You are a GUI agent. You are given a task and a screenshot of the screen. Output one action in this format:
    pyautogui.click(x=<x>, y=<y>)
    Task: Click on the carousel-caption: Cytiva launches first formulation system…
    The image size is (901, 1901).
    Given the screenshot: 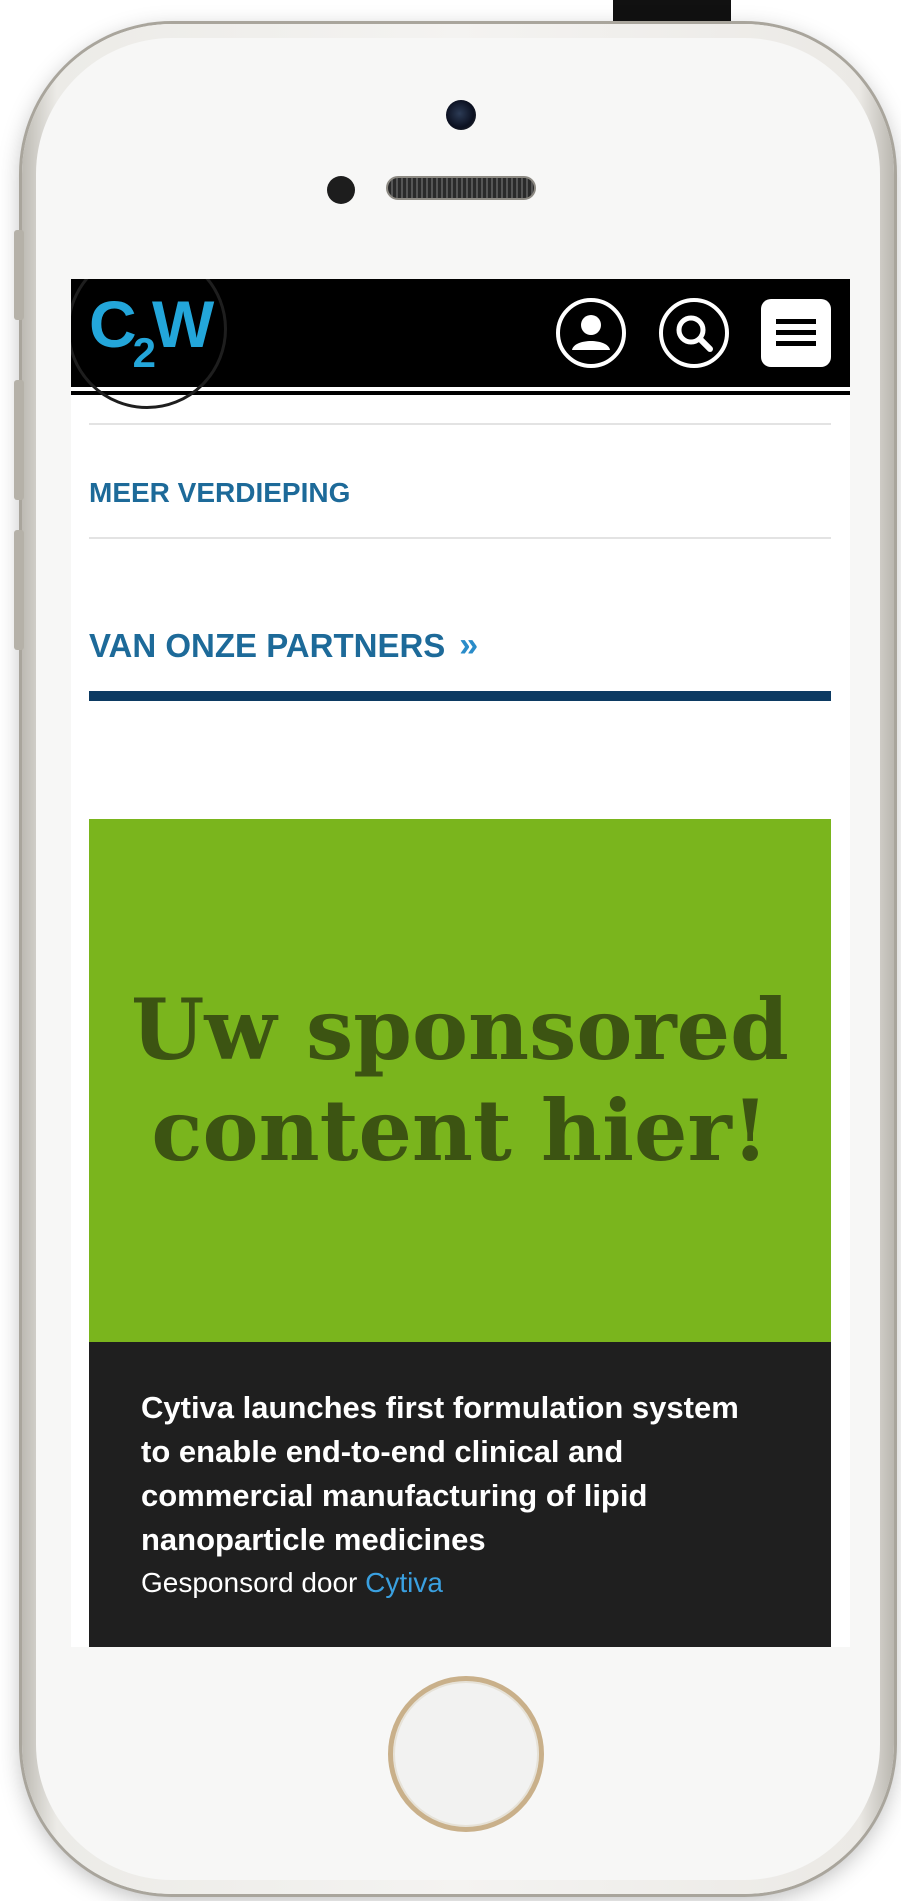 What is the action you would take?
    pyautogui.click(x=460, y=1494)
    